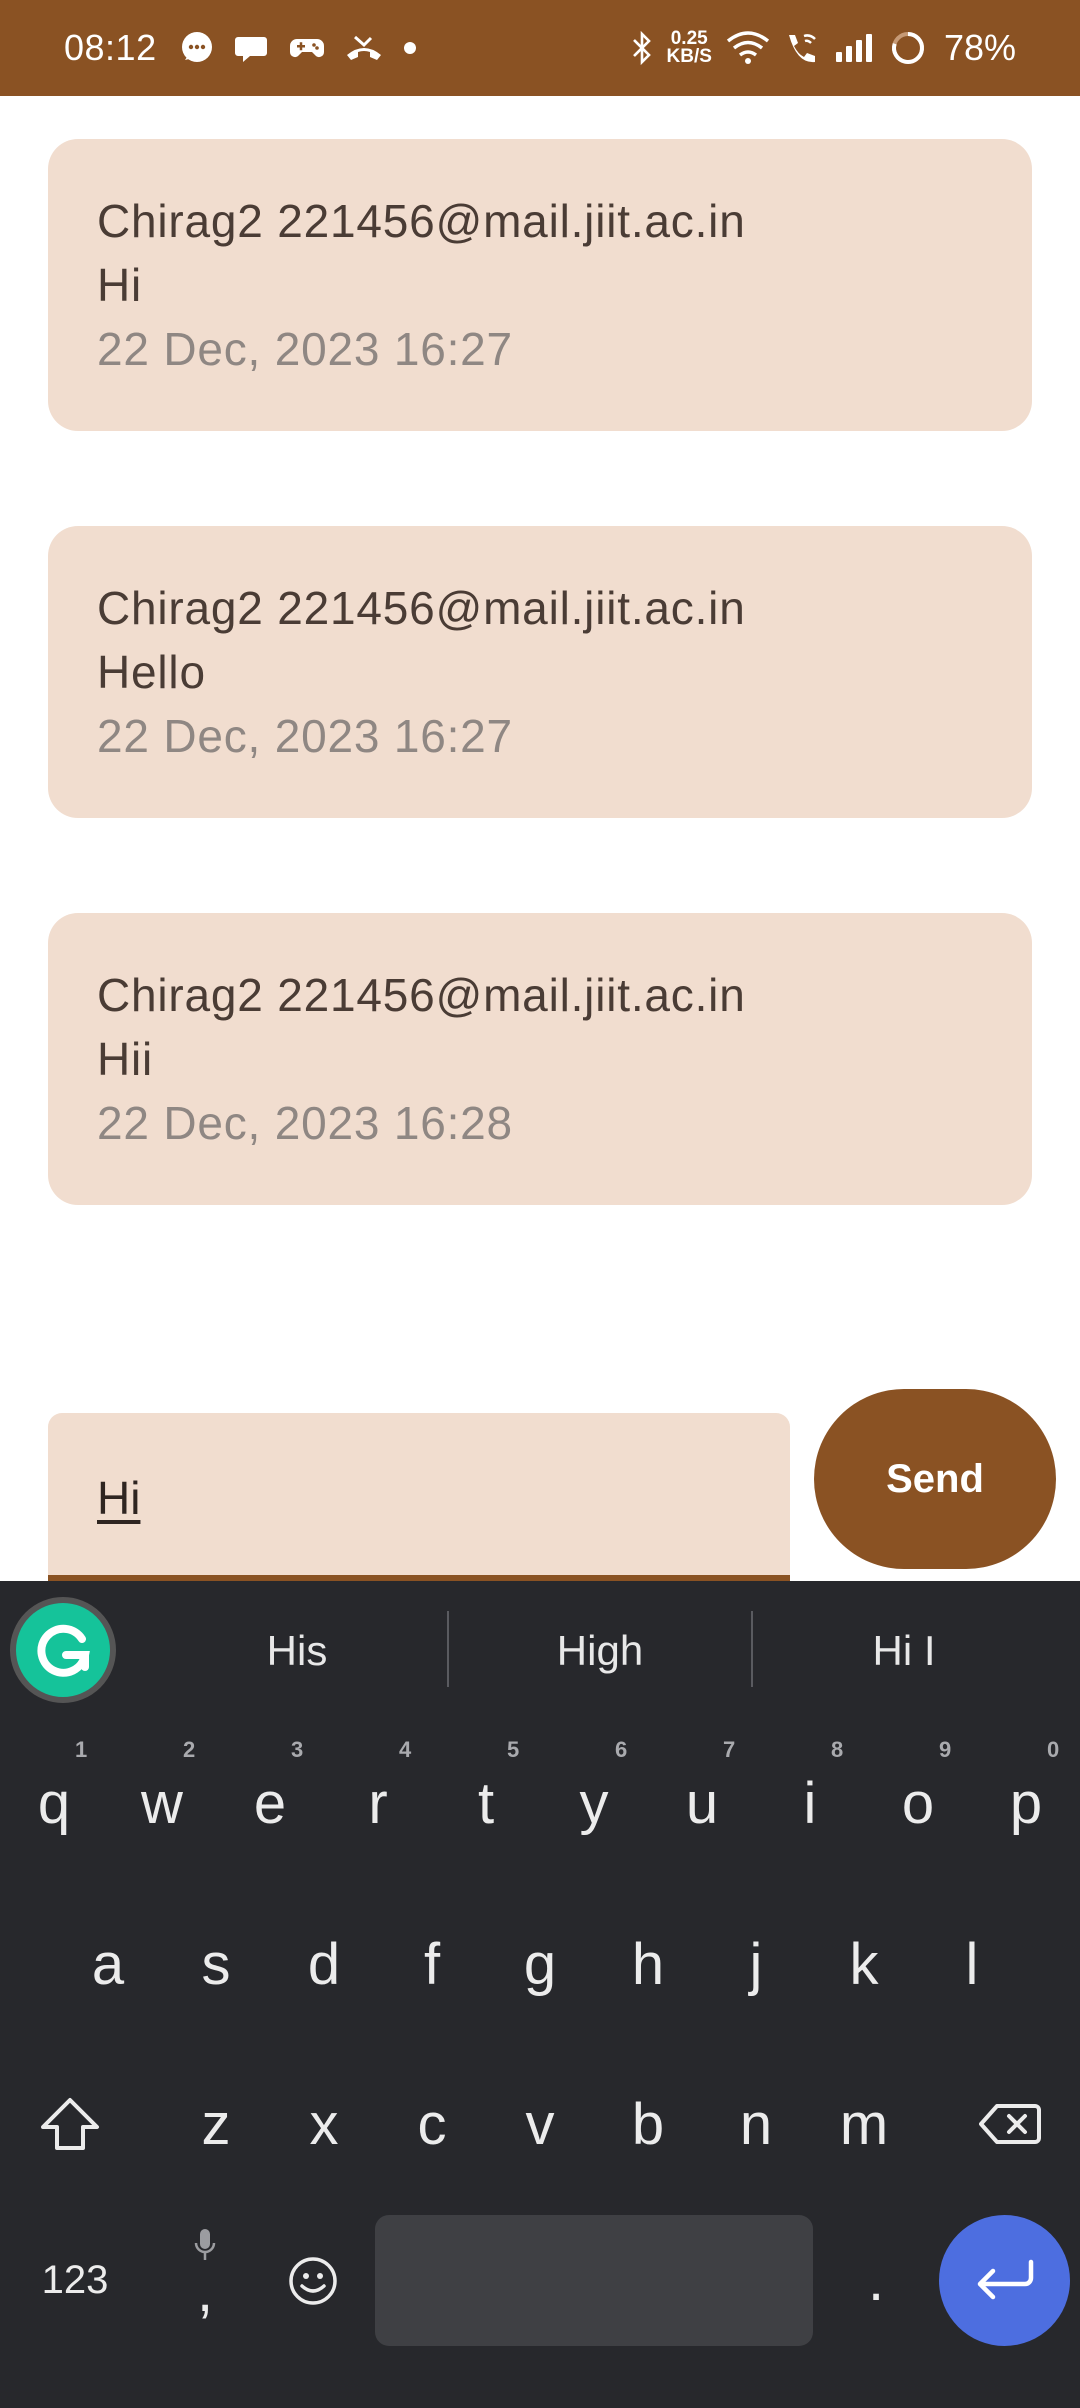 This screenshot has height=2408, width=1080. What do you see at coordinates (486, 1803) in the screenshot?
I see `key-t: t` at bounding box center [486, 1803].